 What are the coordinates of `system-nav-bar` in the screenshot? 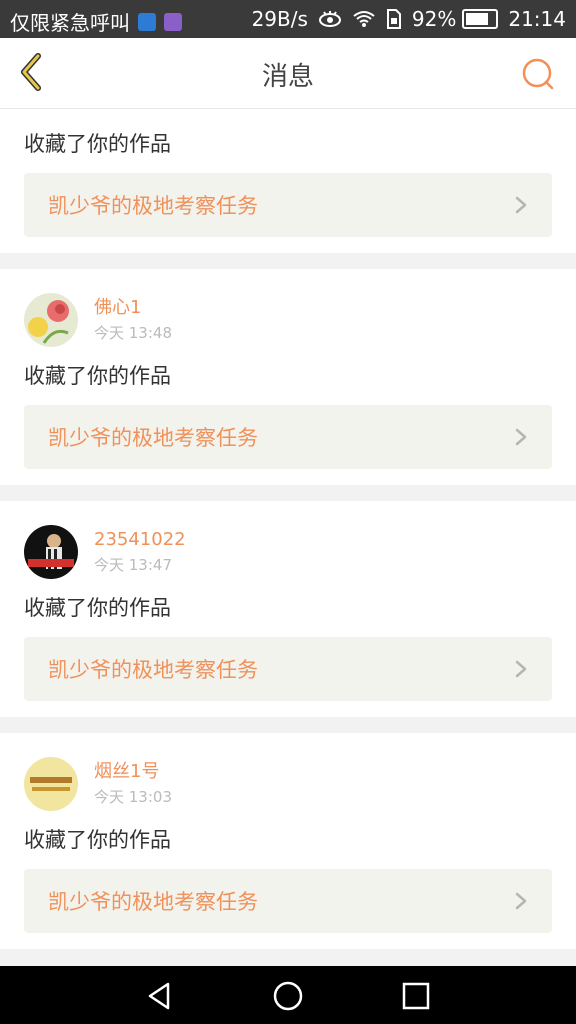 It's located at (288, 995).